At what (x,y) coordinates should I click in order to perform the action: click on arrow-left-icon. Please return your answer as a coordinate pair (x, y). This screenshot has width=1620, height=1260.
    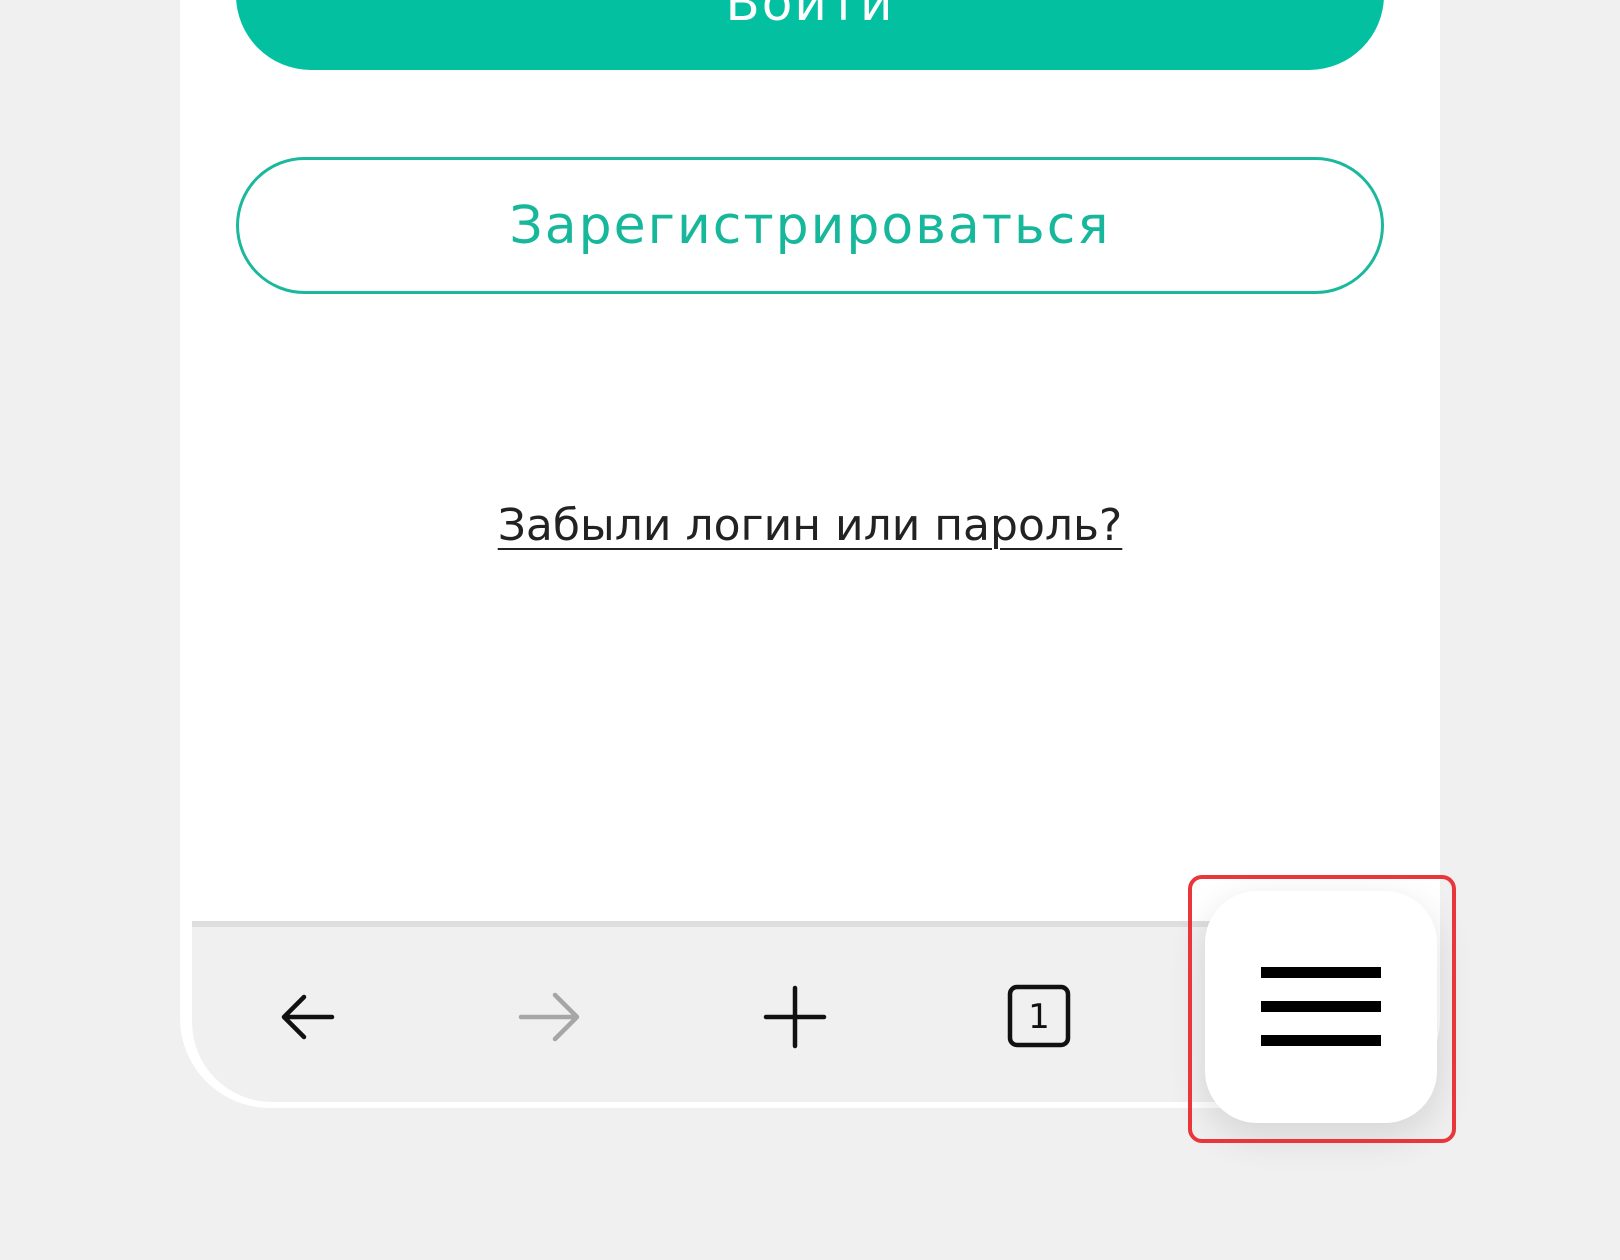
    Looking at the image, I should click on (308, 1017).